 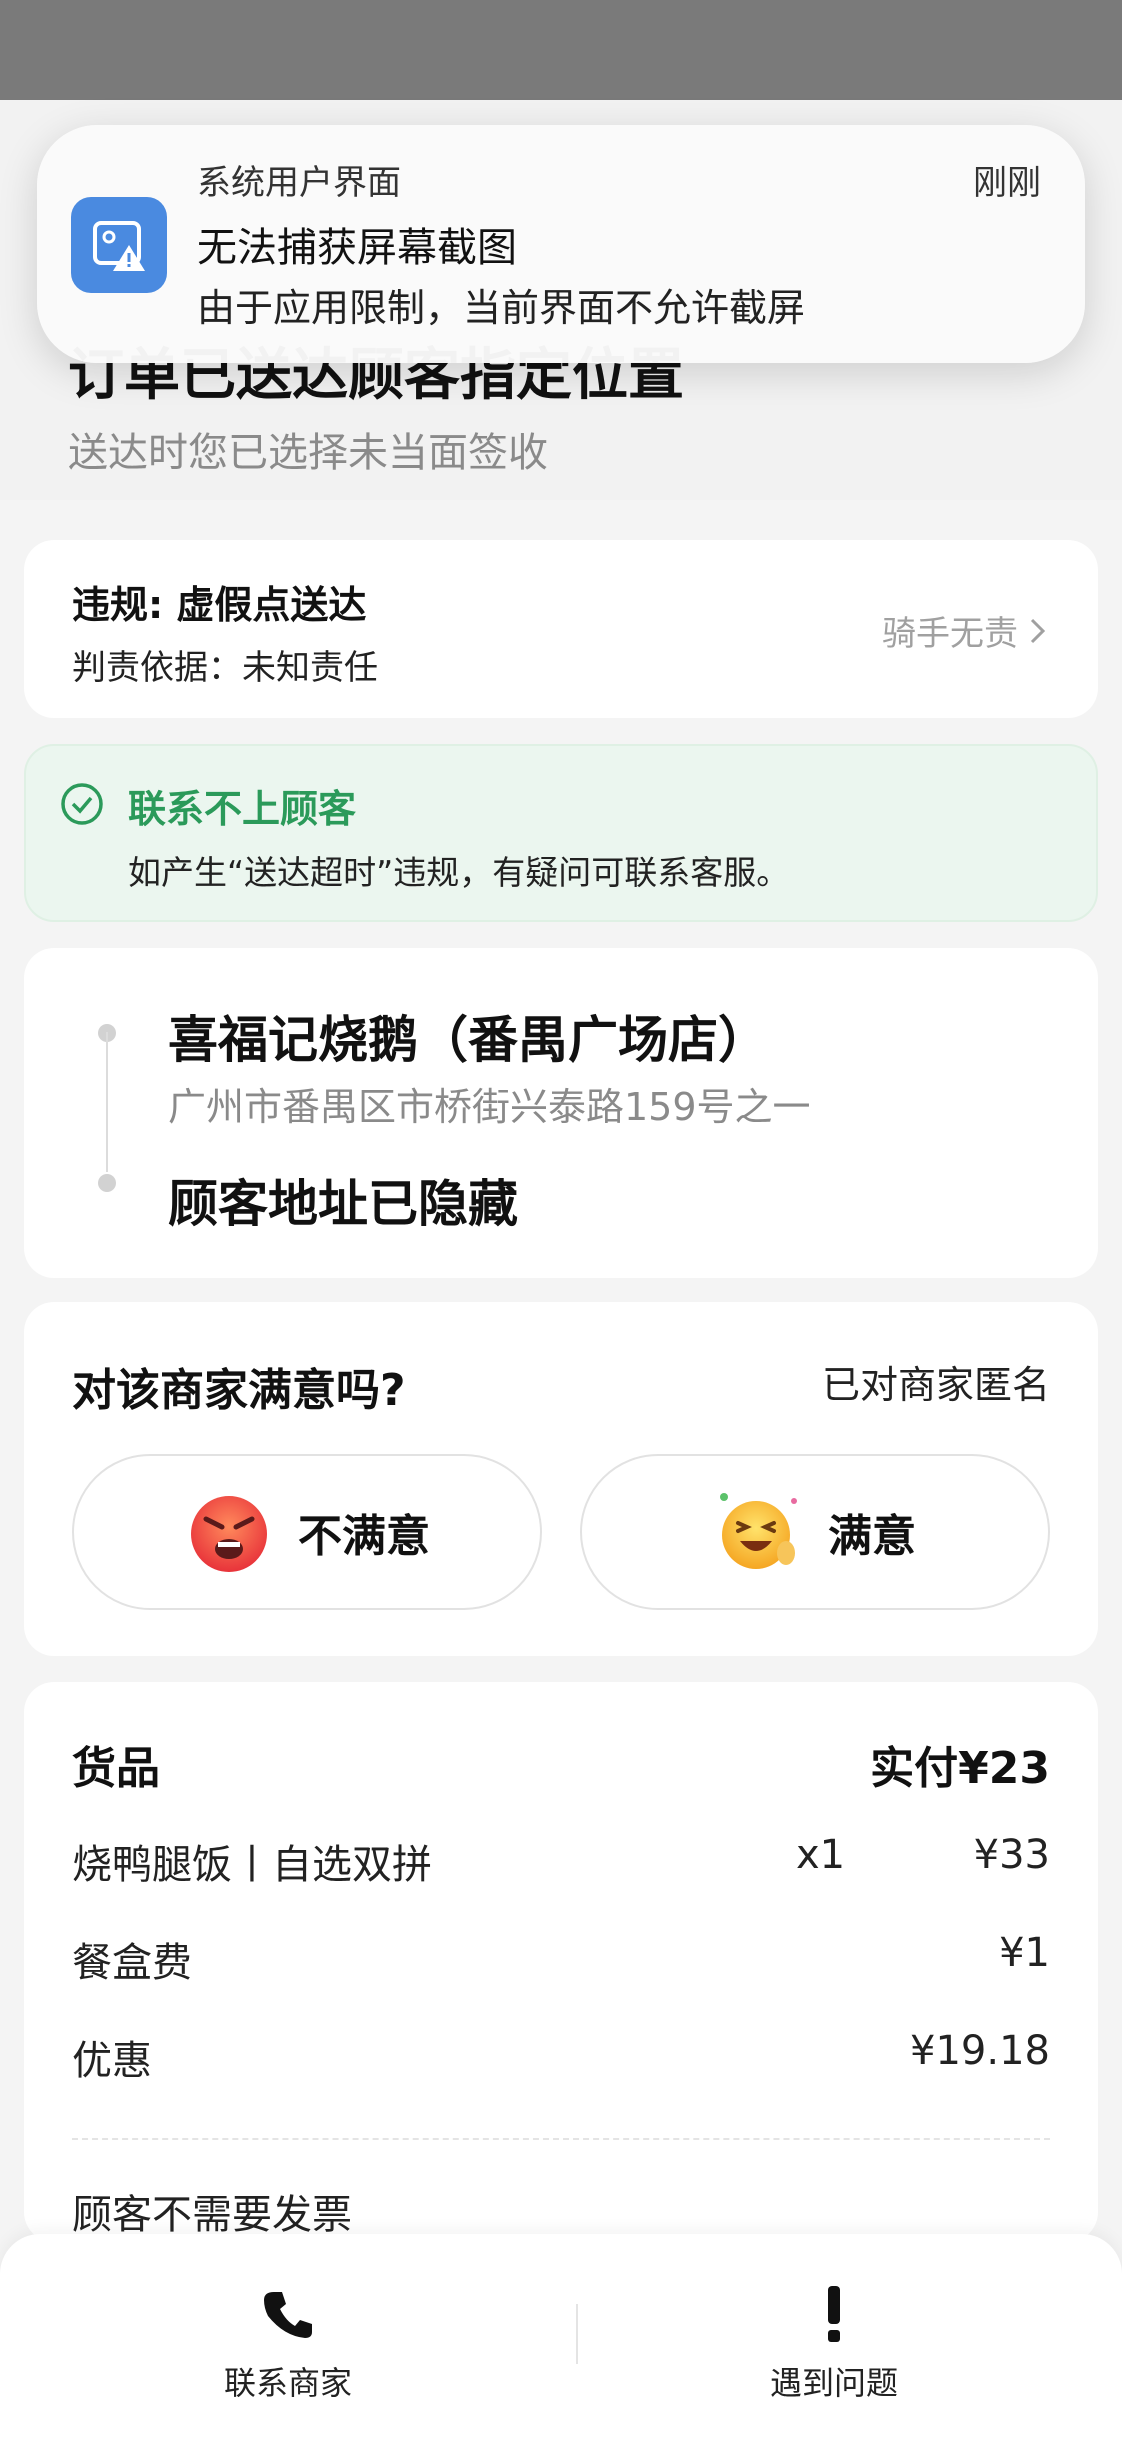 I want to click on address-card: 喜福记烧鹅（番禺广场店） 广州市番禺区市桥街兴泰路159号之一 顾客地址已隐藏, so click(x=561, y=1113).